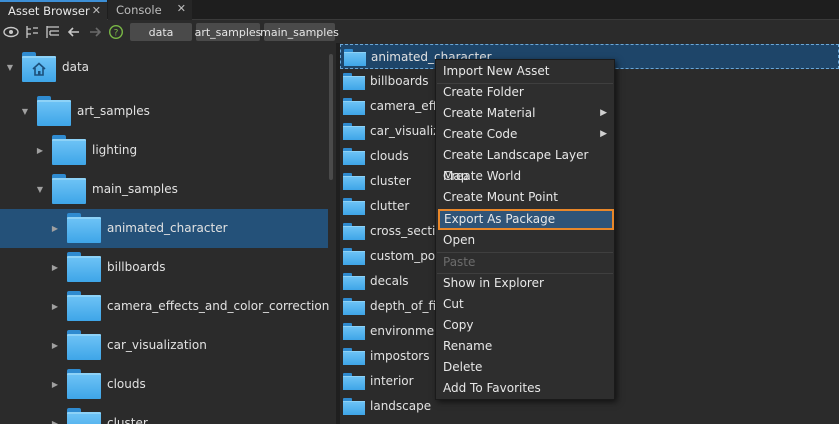 The width and height of the screenshot is (839, 424). I want to click on tree-item-billboards: ▶ billboards, so click(164, 267).